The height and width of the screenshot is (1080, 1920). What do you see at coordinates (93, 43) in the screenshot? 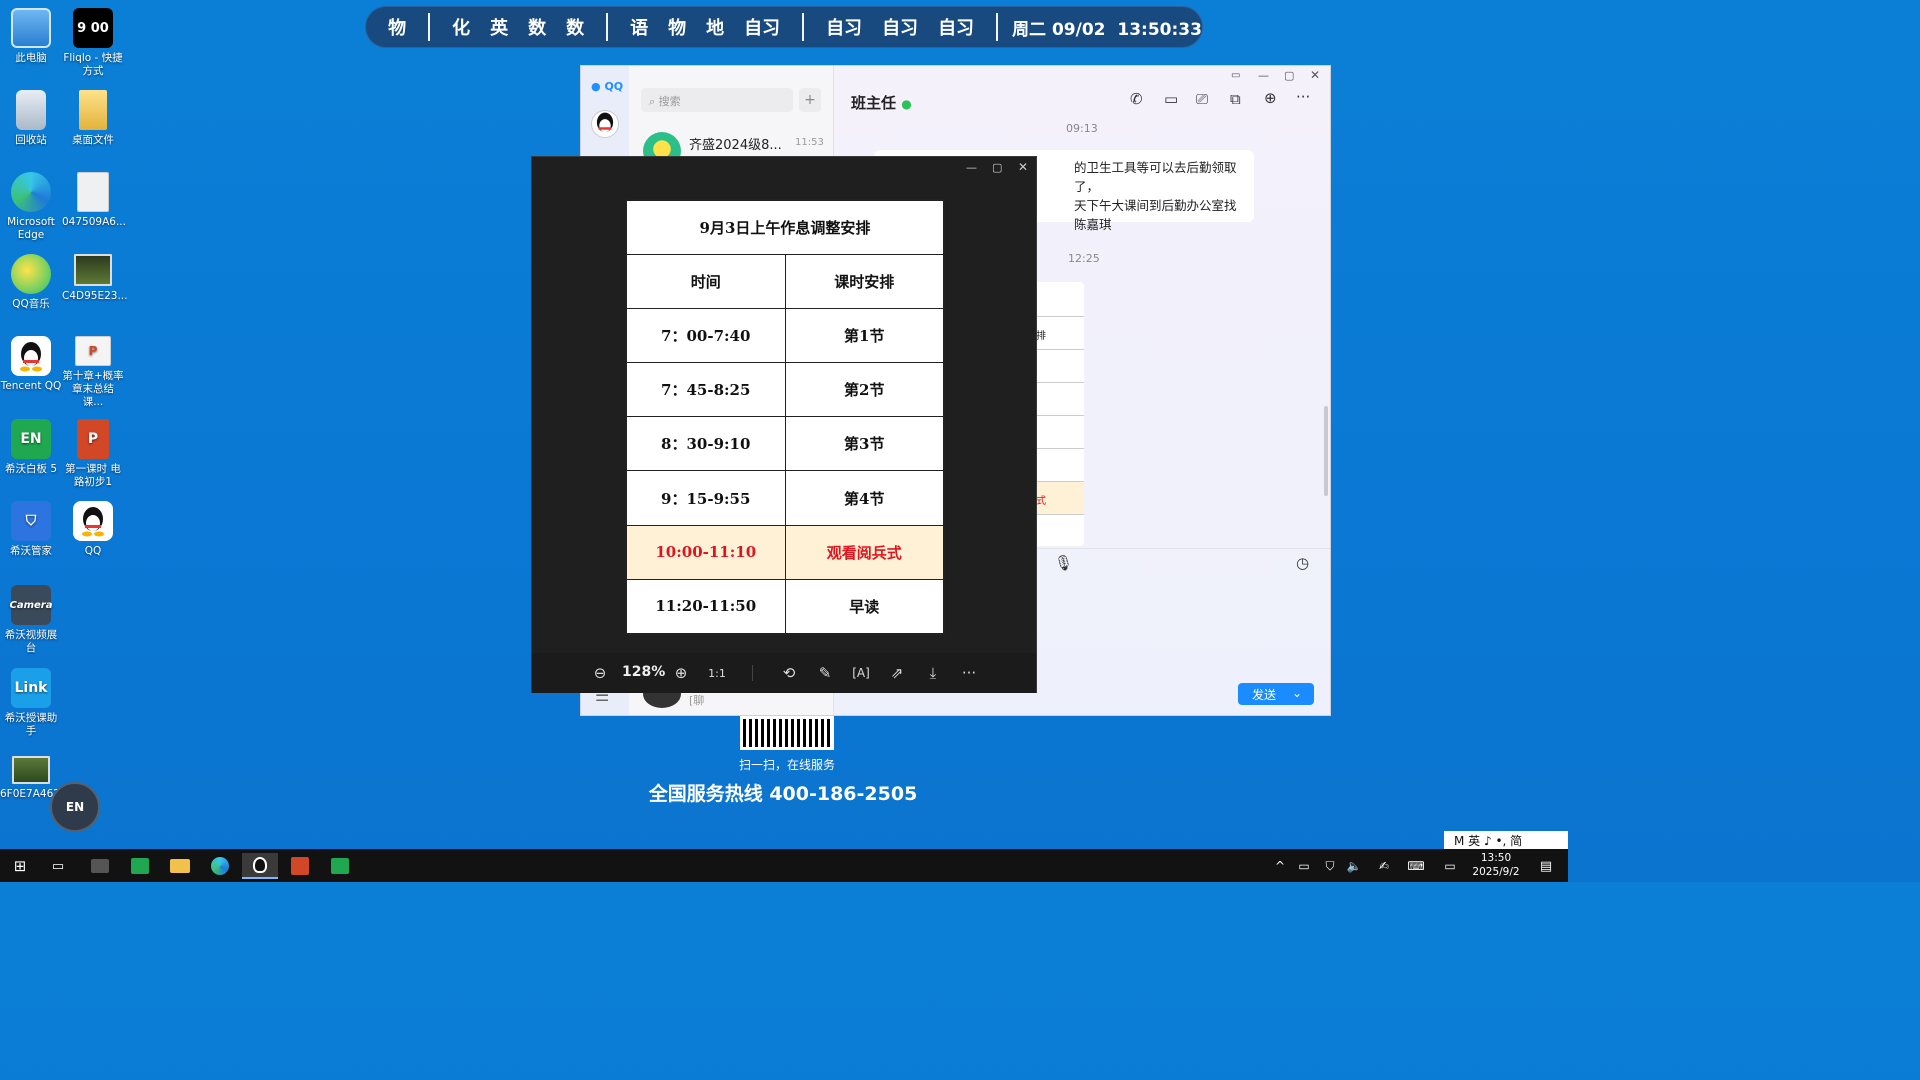
I see `desktop-icon-fliqlo: 9 00 Fliqlo - 快捷方式` at bounding box center [93, 43].